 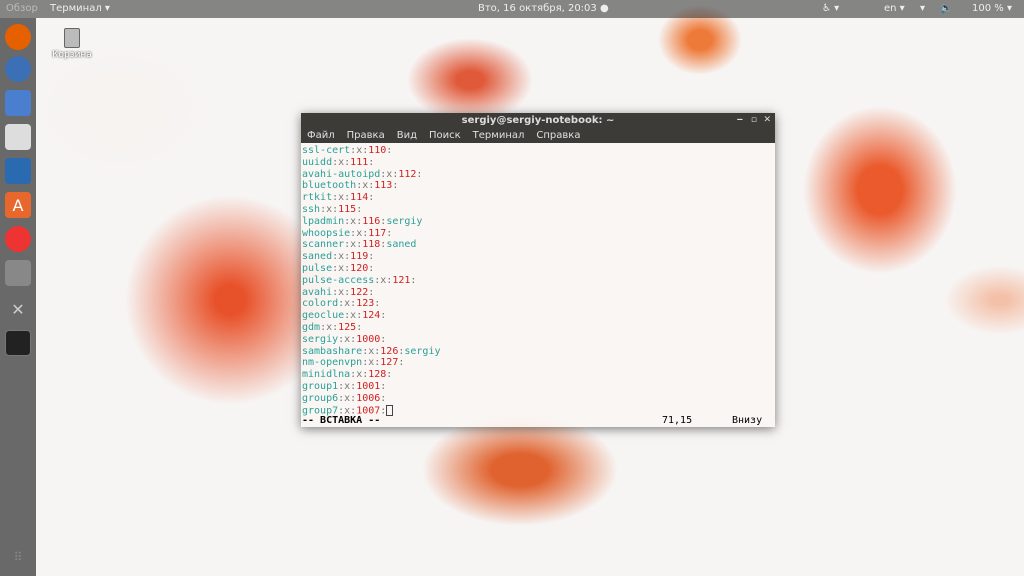 What do you see at coordinates (80, 8) in the screenshot?
I see `app-menu: Терминал ▾` at bounding box center [80, 8].